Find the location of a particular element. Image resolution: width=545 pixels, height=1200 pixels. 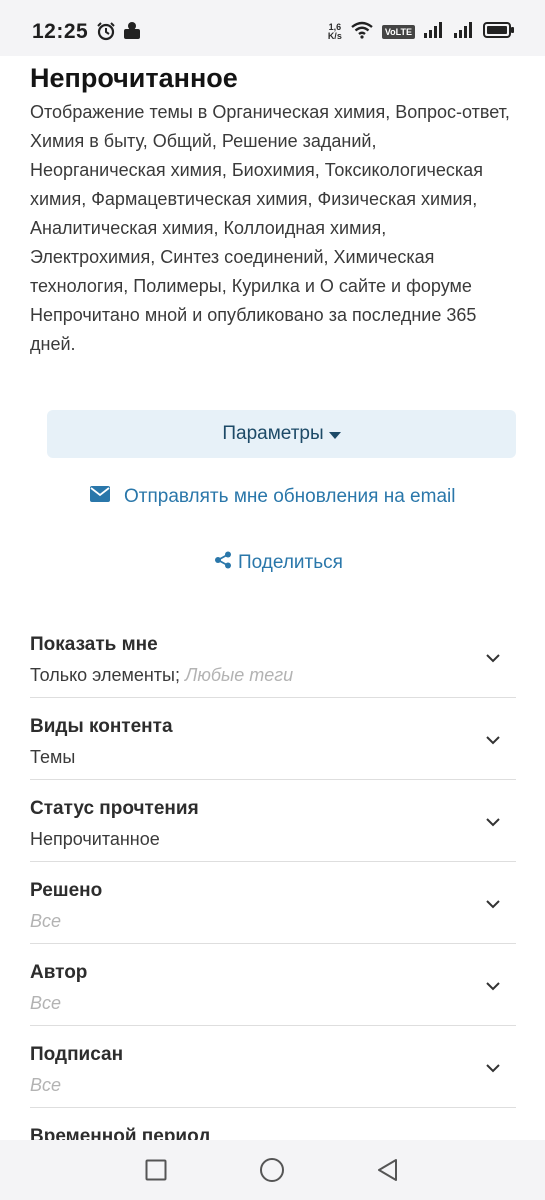

volte-icon: VoLTE is located at coordinates (398, 32).